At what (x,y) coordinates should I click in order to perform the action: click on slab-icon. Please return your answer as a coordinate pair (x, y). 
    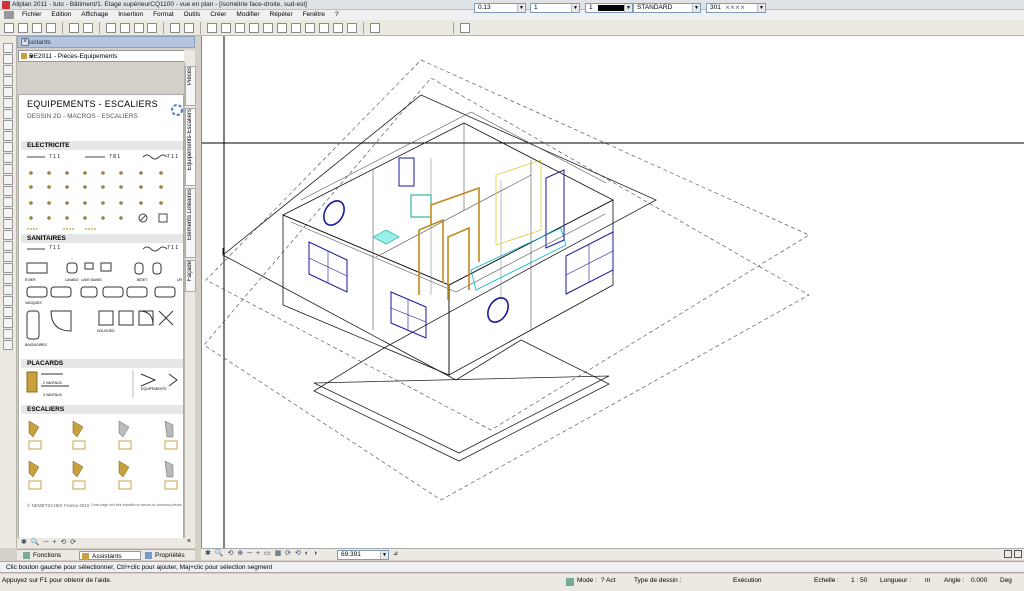
    Looking at the image, I should click on (282, 28).